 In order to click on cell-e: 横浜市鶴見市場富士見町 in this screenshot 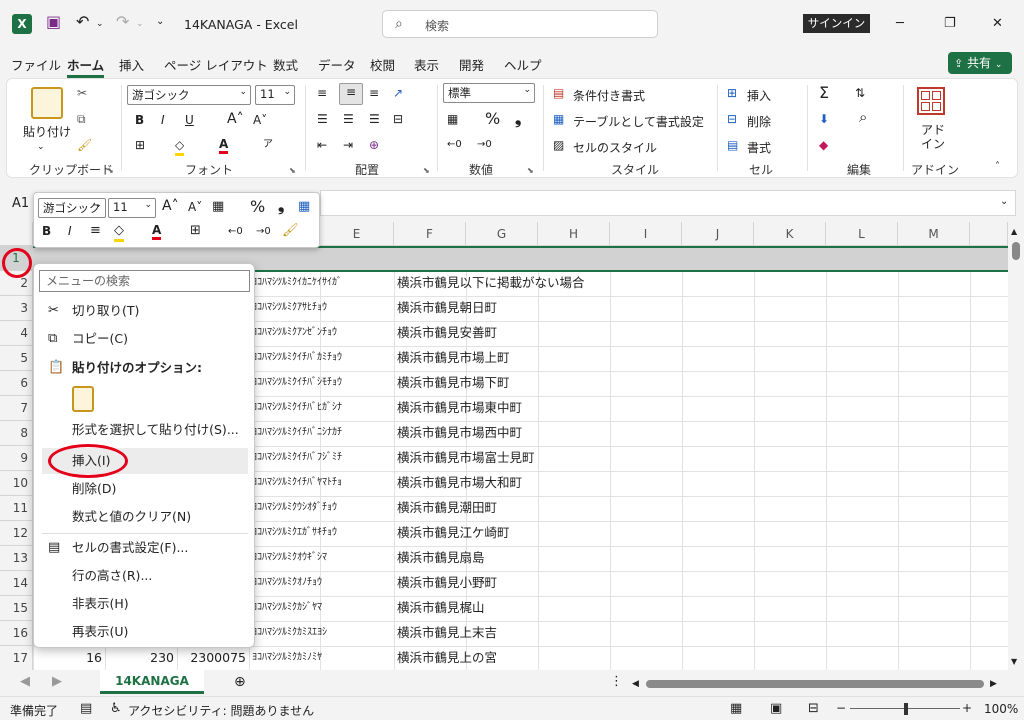, I will do `click(594, 458)`.